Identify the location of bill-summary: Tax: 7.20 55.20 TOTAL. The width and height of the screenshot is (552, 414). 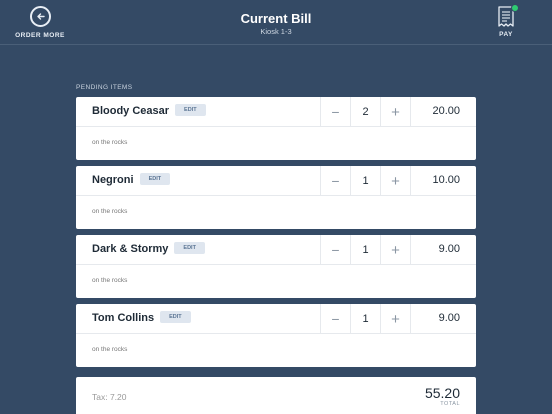
(276, 395).